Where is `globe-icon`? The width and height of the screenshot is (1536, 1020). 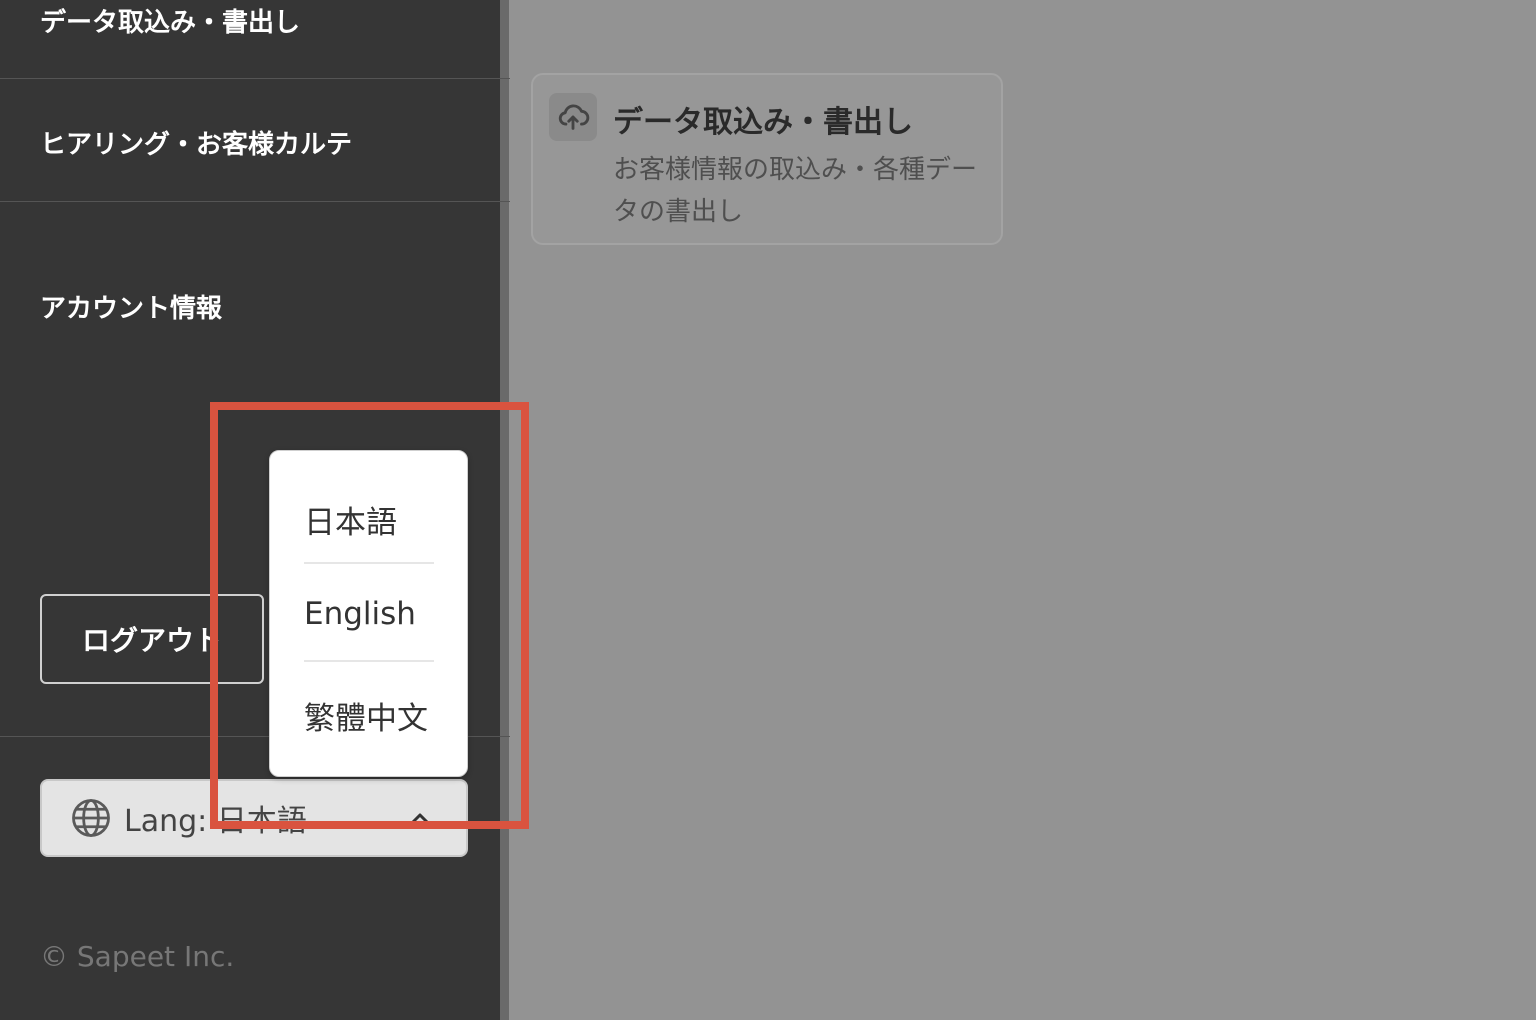
globe-icon is located at coordinates (91, 818).